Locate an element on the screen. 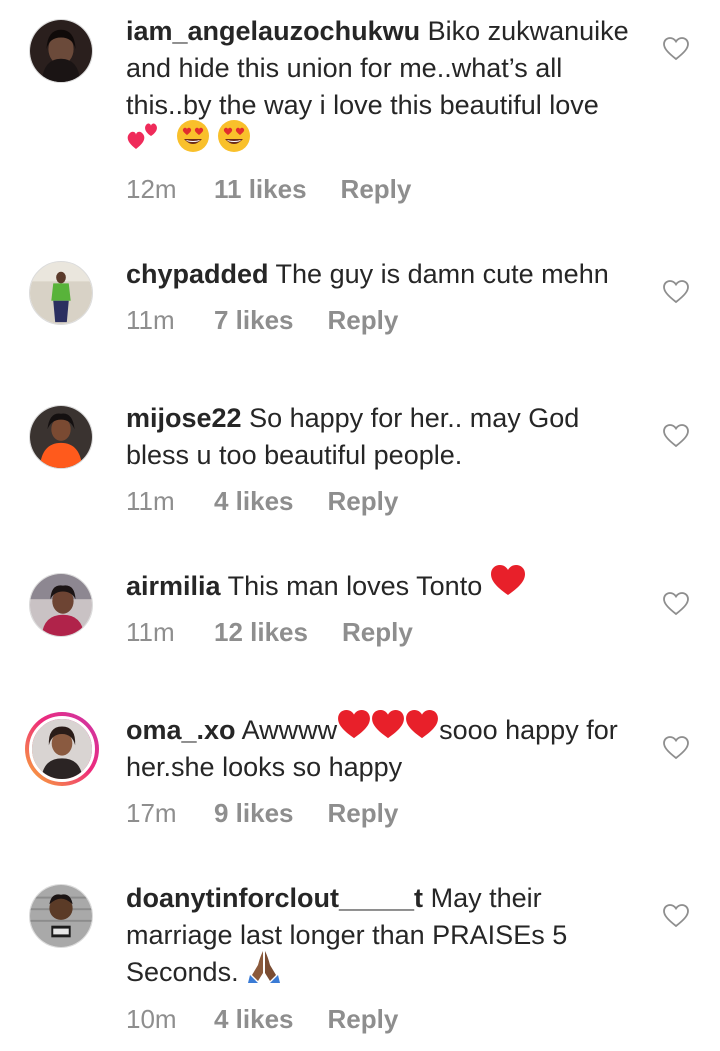  comment-username: chypadded is located at coordinates (197, 274).